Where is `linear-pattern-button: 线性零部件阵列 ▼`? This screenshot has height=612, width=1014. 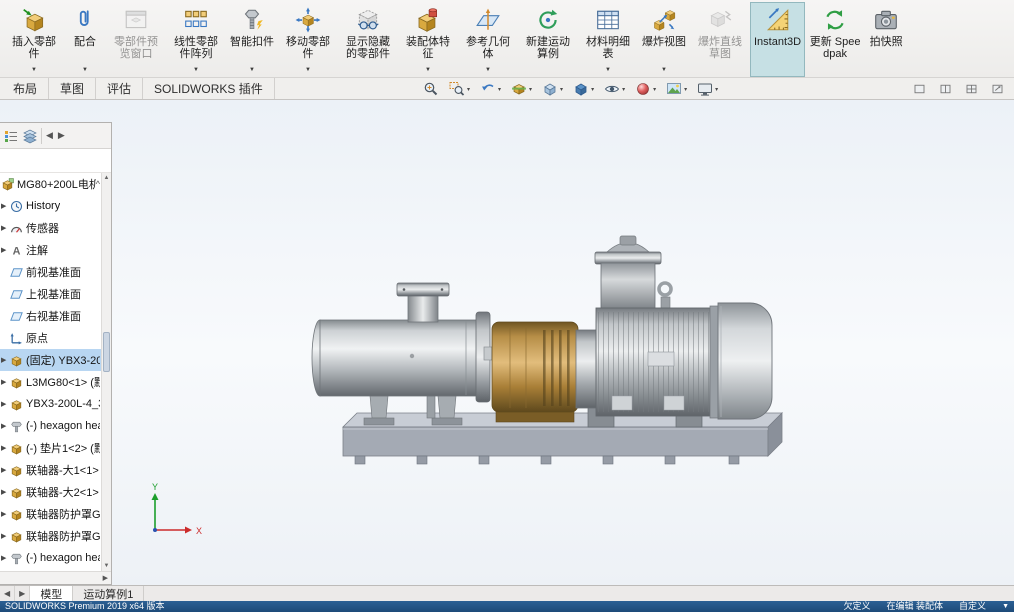
linear-pattern-button: 线性零部件阵列 ▼ is located at coordinates (196, 39).